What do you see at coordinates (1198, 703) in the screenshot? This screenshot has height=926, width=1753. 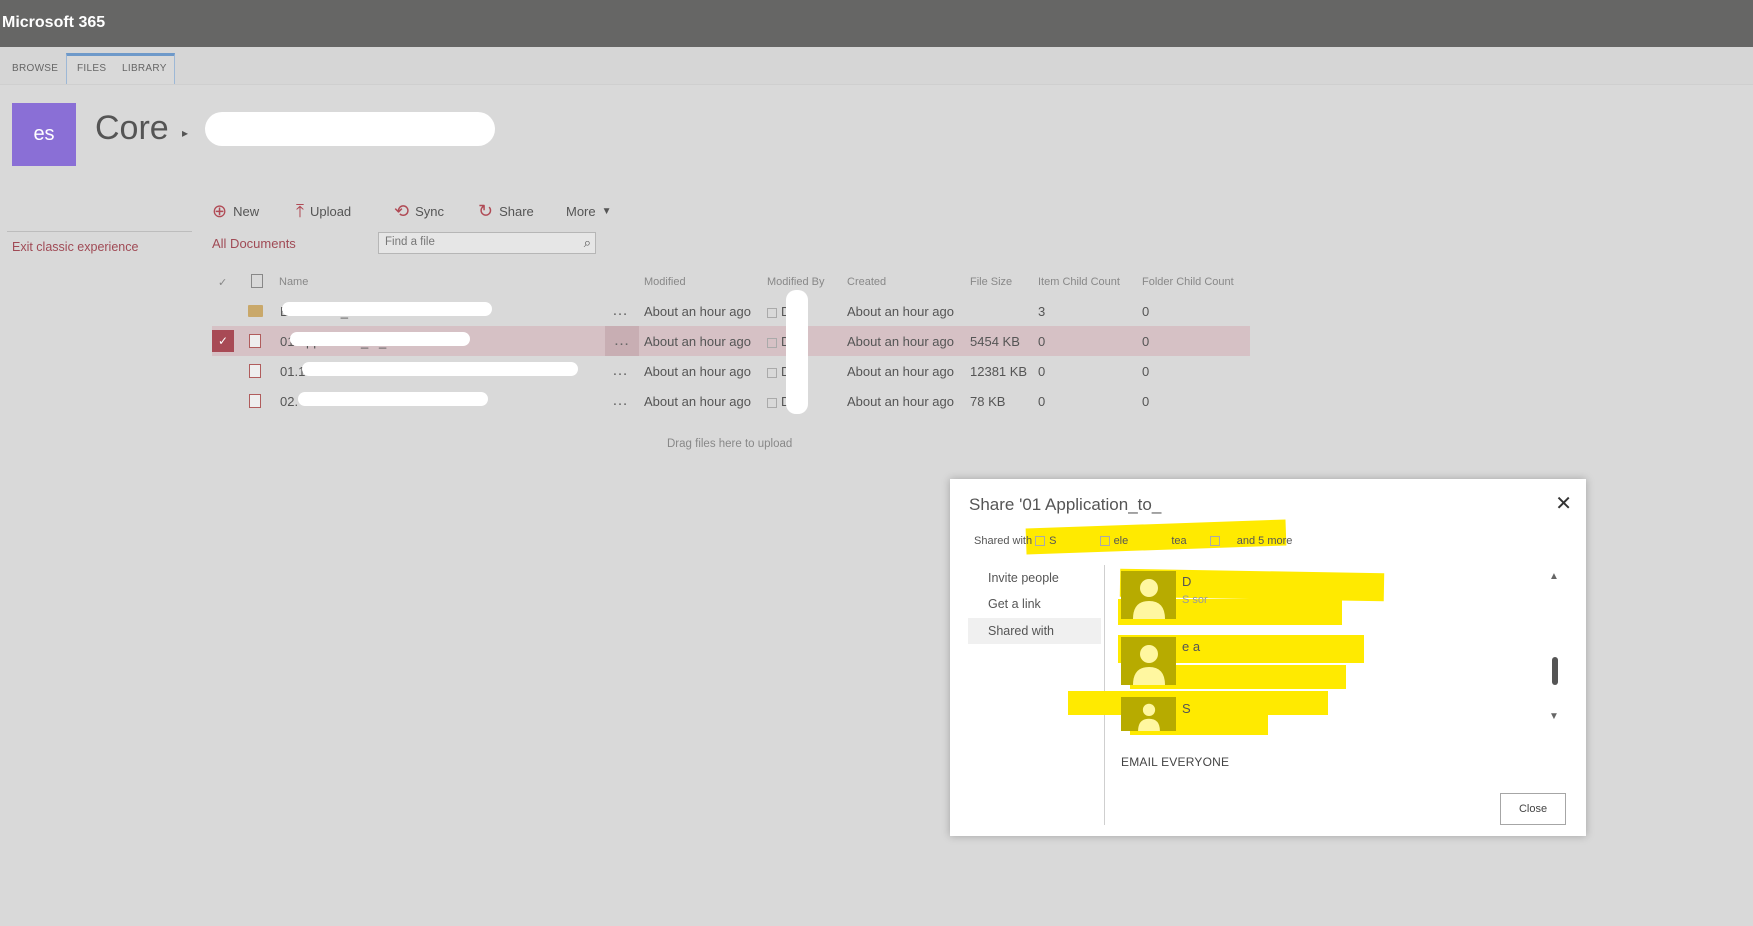 I see `highlight-mark` at bounding box center [1198, 703].